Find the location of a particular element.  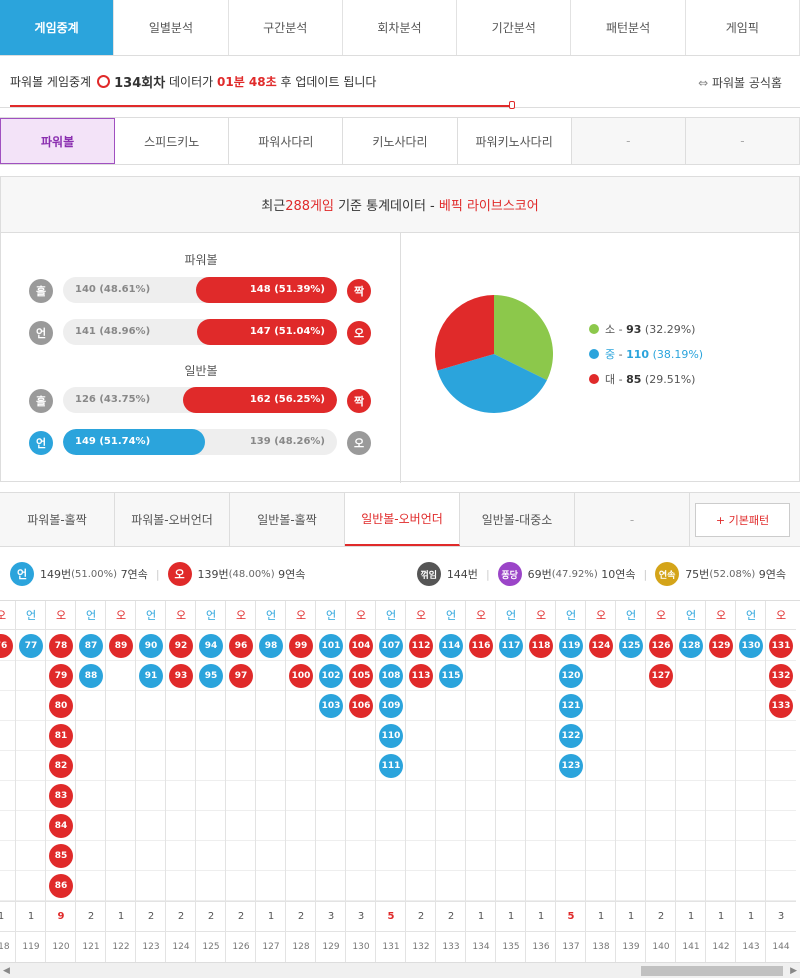

topnav-tab: 패턴분석 is located at coordinates (628, 27).